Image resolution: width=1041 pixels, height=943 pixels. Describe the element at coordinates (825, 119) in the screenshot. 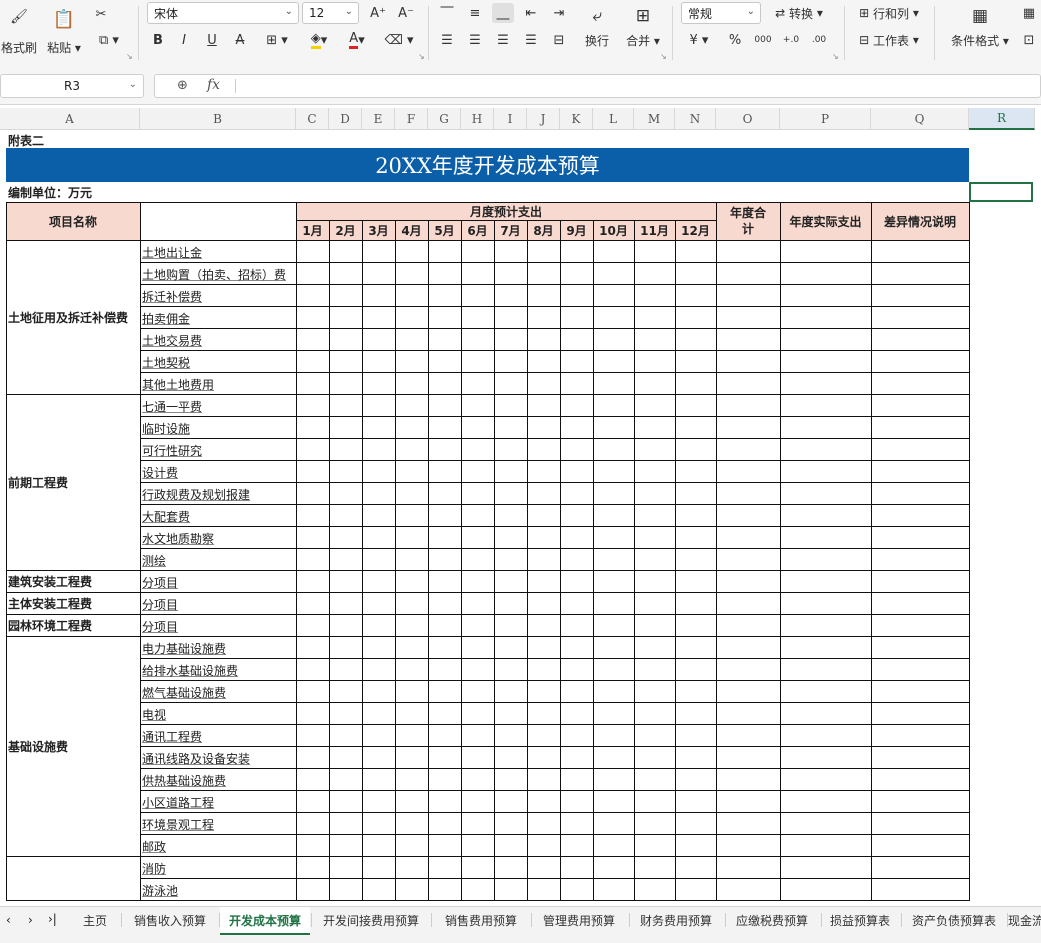

I see `column-header-p: P` at that location.